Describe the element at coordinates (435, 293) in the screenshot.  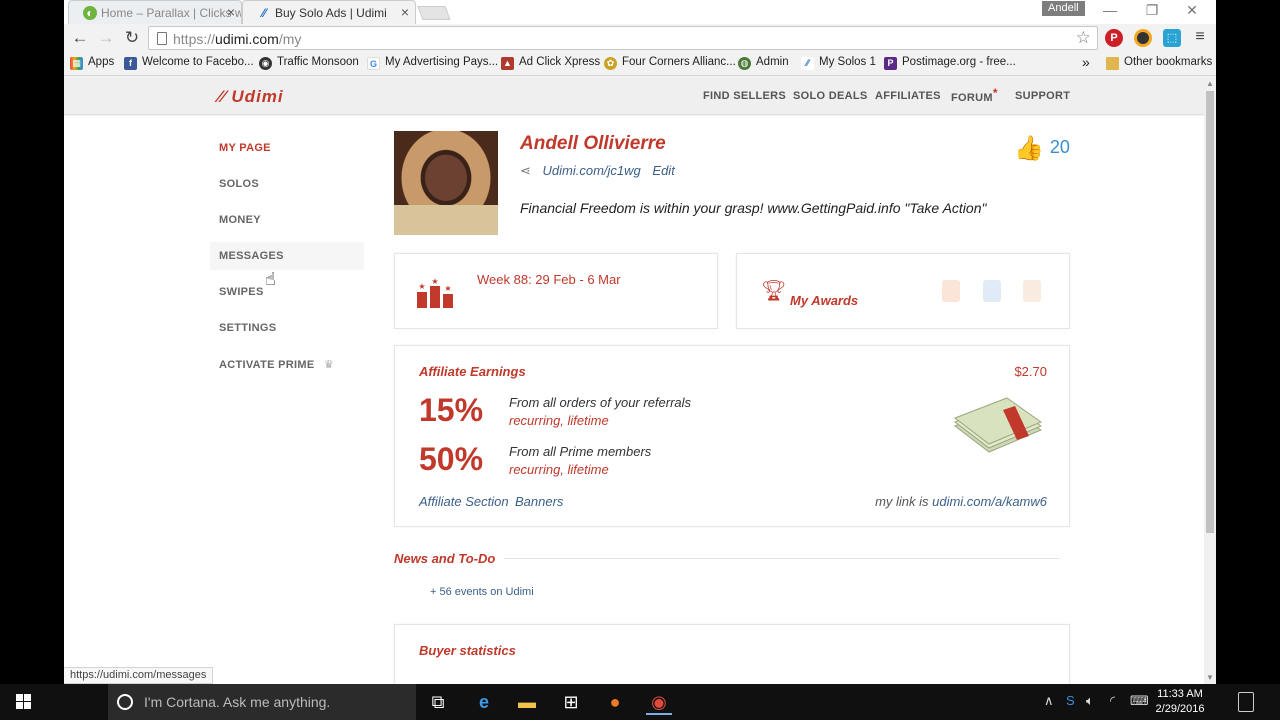
I see `podium-icon: ★ ★ ★` at that location.